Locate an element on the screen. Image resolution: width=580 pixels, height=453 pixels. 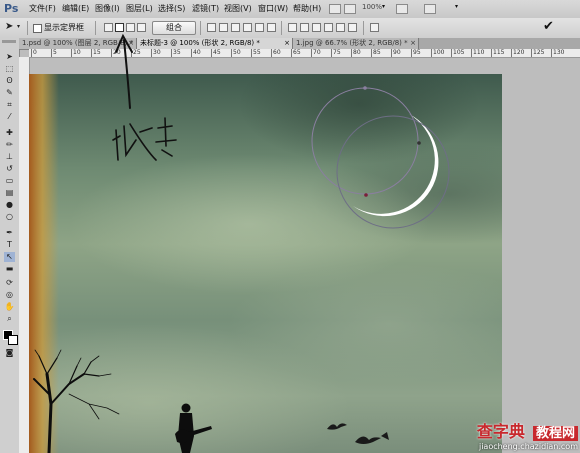
ruler-tick-label: 55 is located at coordinates (256, 53).